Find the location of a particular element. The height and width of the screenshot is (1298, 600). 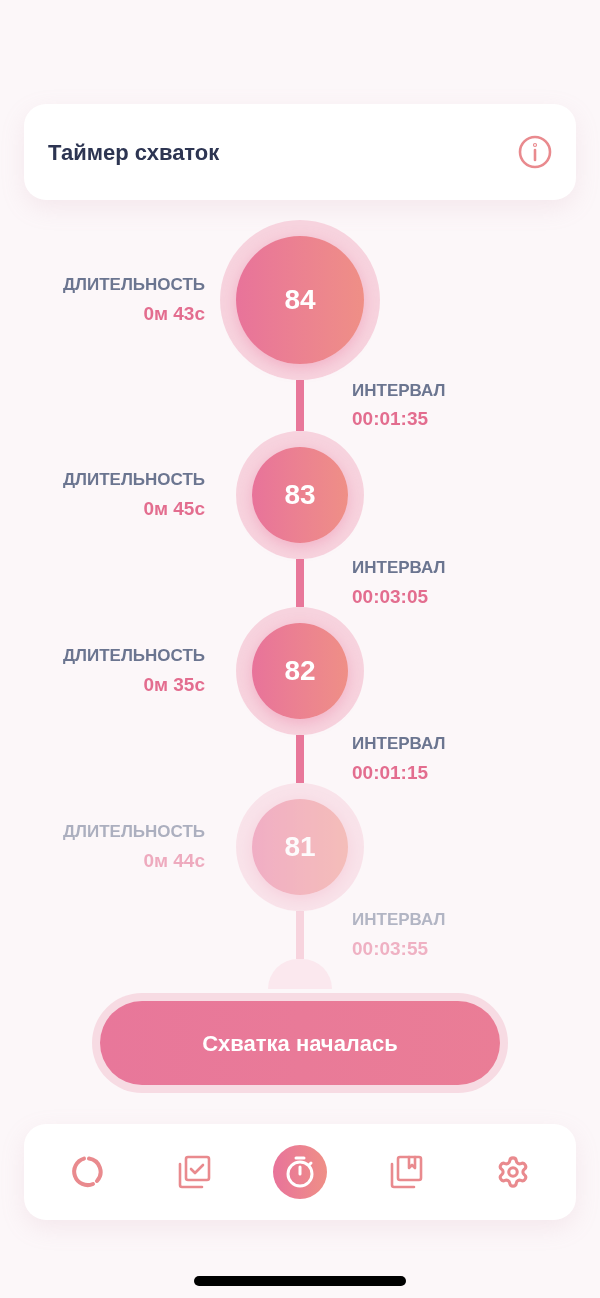

interval-value: 00:03:05 is located at coordinates (390, 596).